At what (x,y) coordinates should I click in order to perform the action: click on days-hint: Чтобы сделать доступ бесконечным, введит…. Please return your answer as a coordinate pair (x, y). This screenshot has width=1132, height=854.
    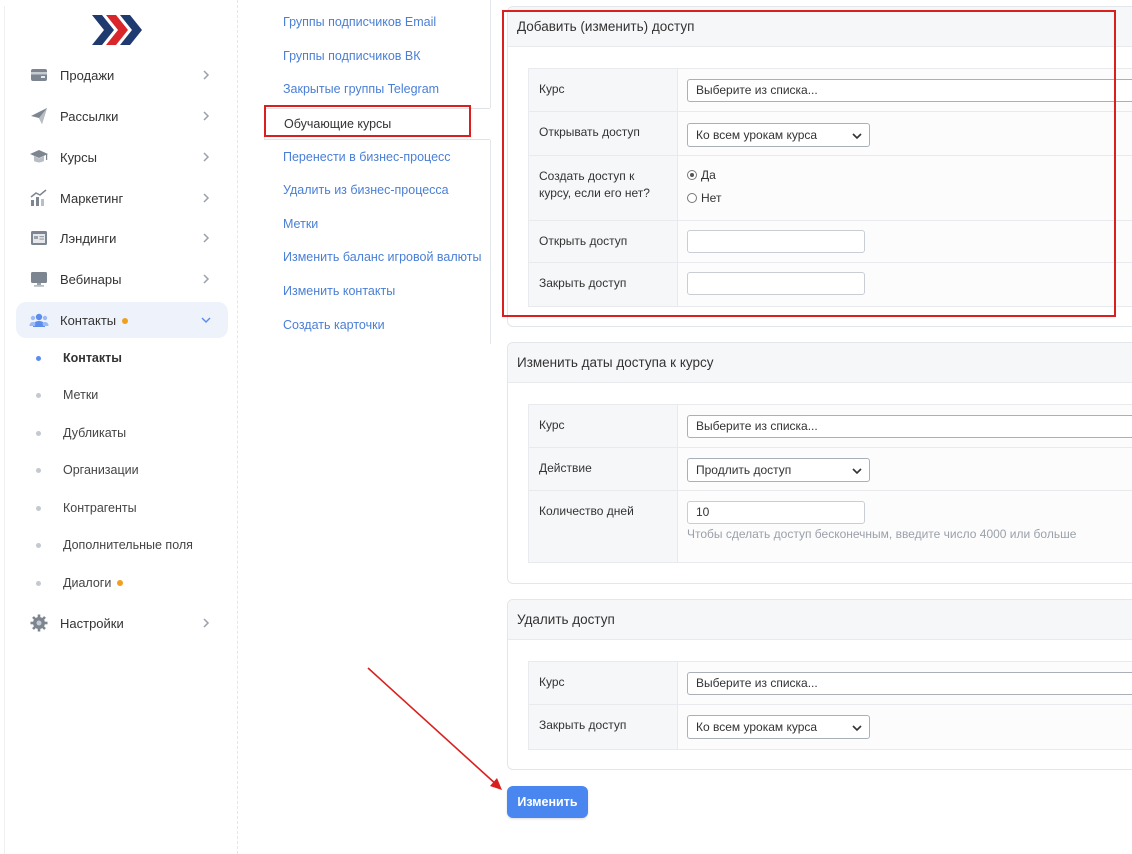
    Looking at the image, I should click on (882, 534).